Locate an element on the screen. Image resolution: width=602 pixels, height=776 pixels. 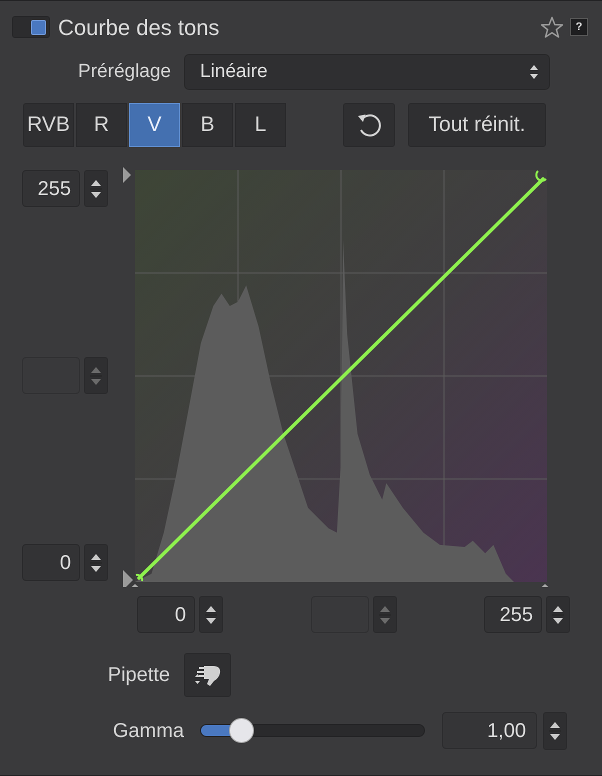
pipette-button is located at coordinates (207, 675).